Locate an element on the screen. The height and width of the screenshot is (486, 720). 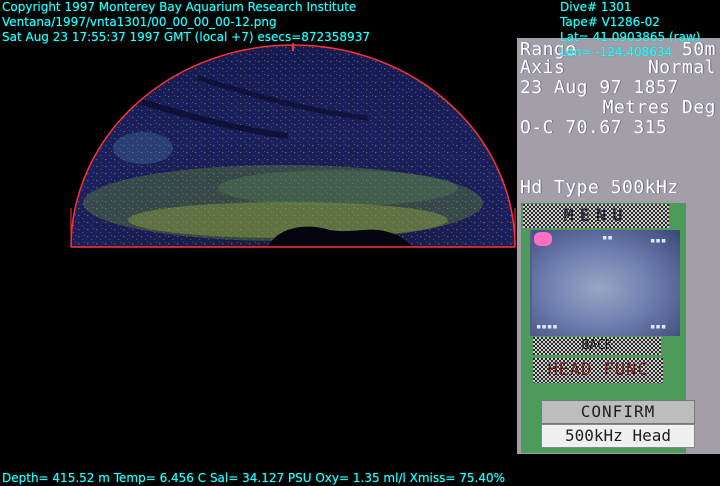
head-func-button: HEAD FUNC is located at coordinates (598, 370).